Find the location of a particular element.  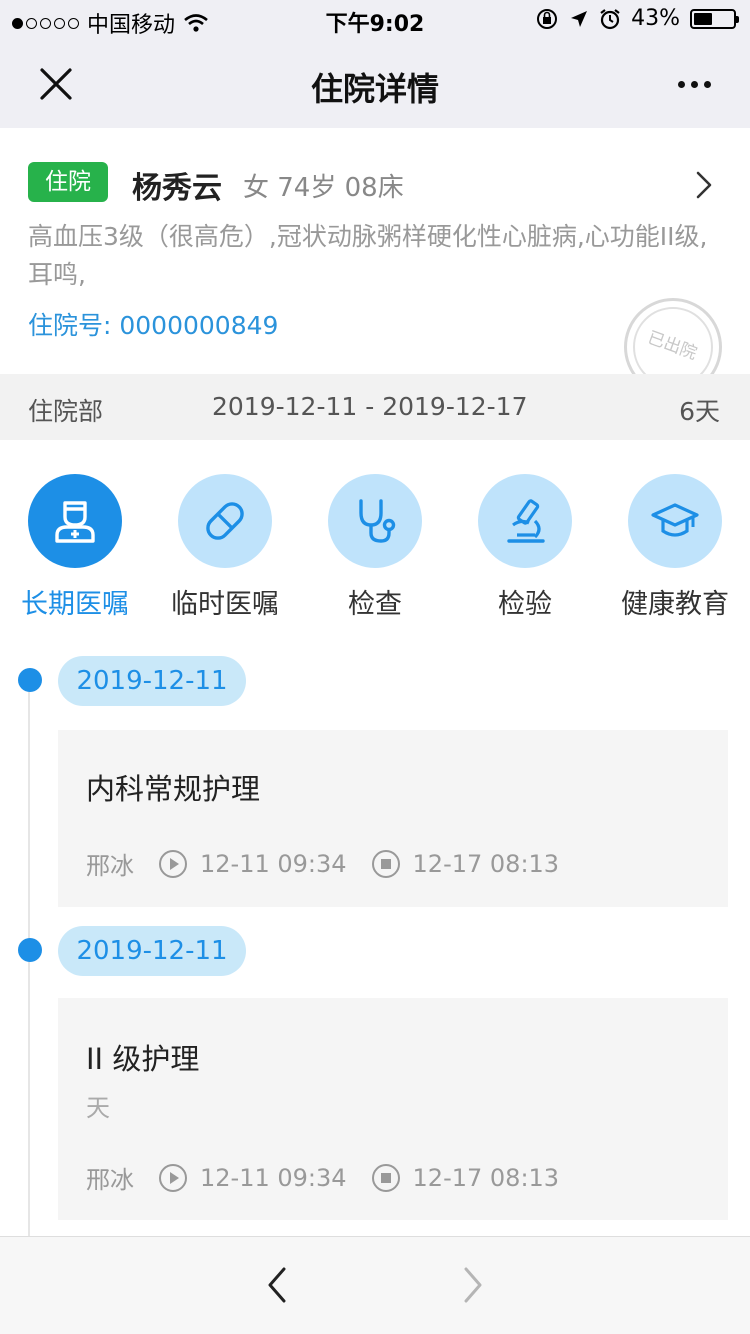

back-arrow-icon is located at coordinates (277, 1285).